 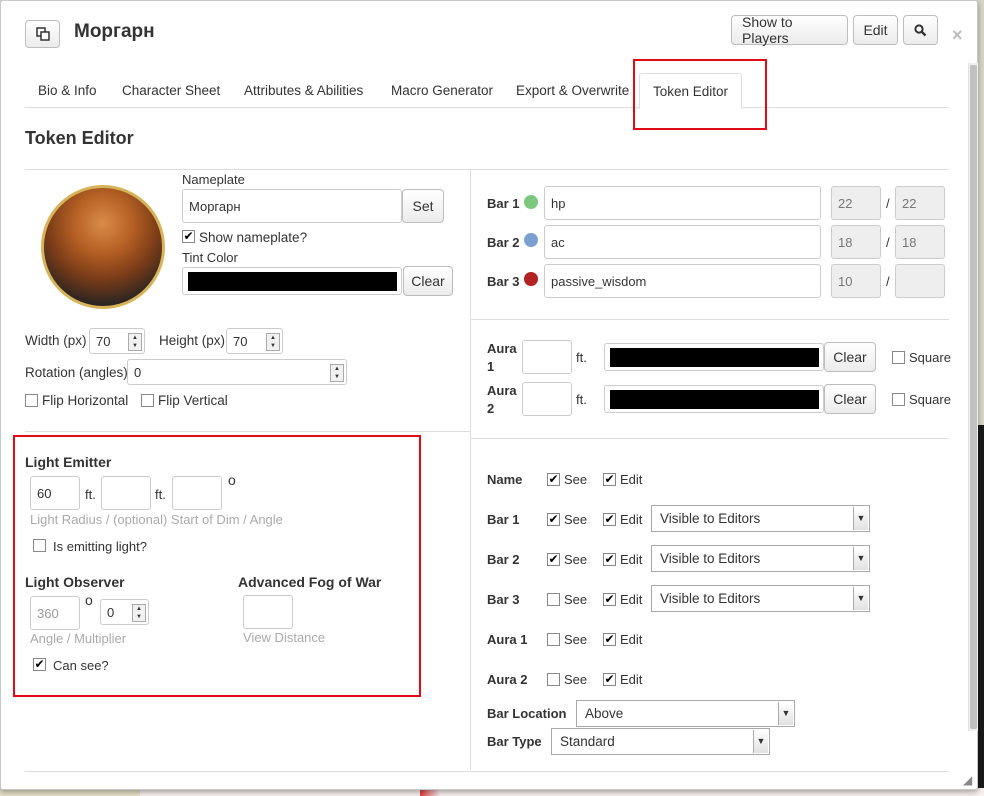 I want to click on aura1-square-checkbox, so click(x=898, y=357).